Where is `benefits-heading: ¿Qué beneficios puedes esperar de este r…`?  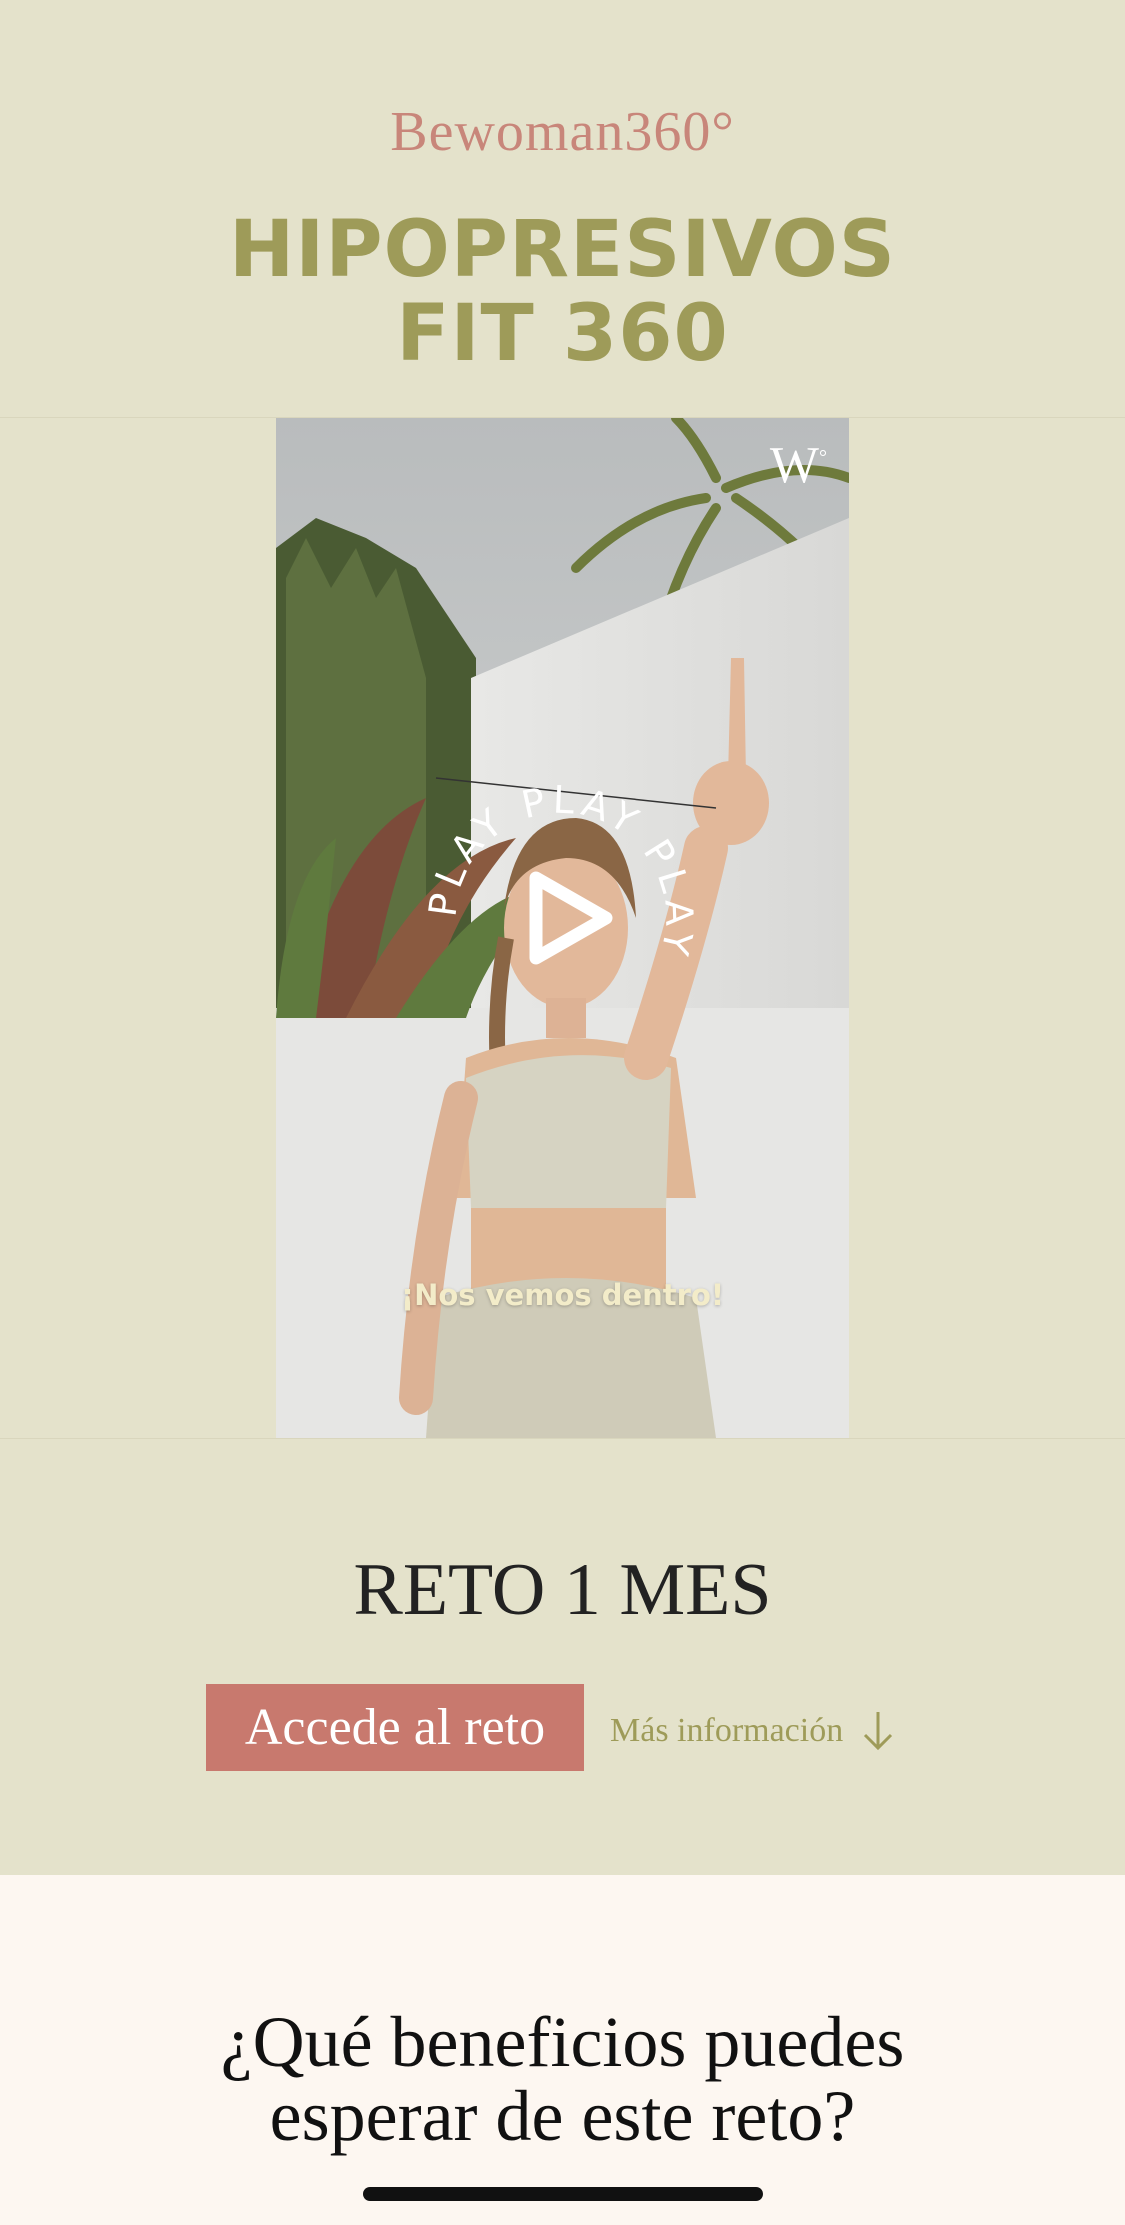 benefits-heading: ¿Qué beneficios puedes esperar de este r… is located at coordinates (562, 2079).